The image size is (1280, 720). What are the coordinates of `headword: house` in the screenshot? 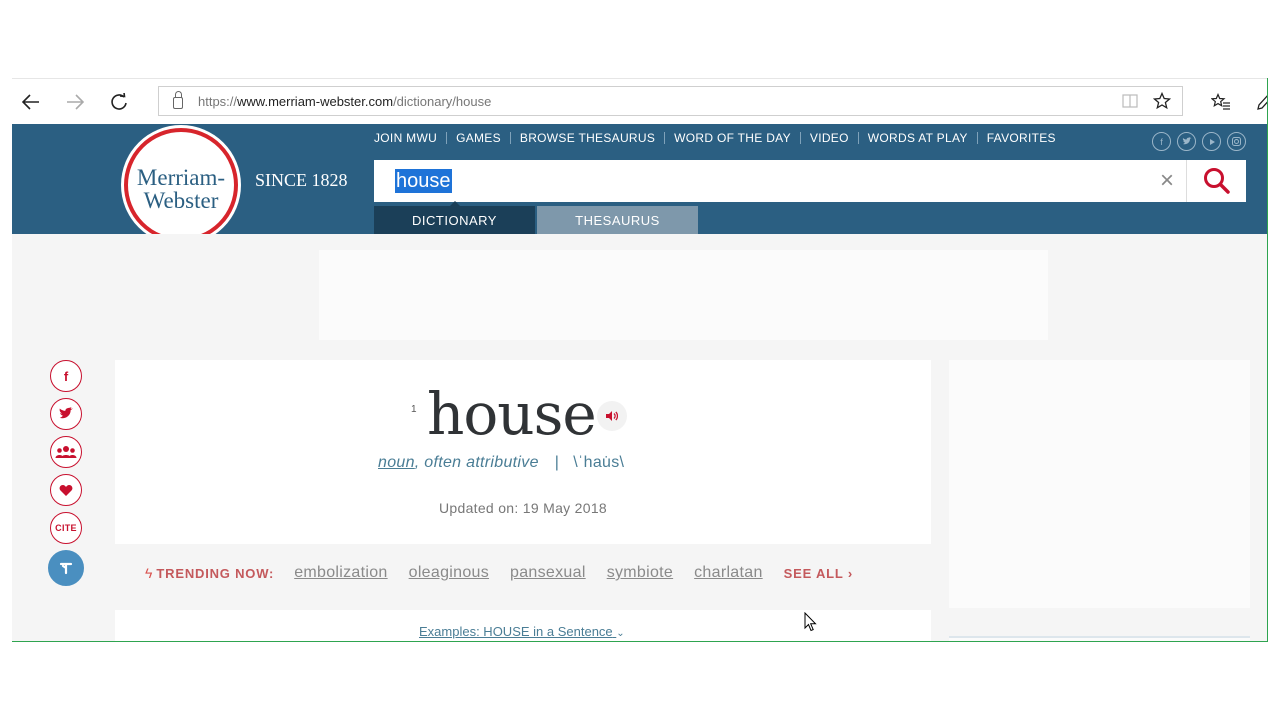 It's located at (512, 414).